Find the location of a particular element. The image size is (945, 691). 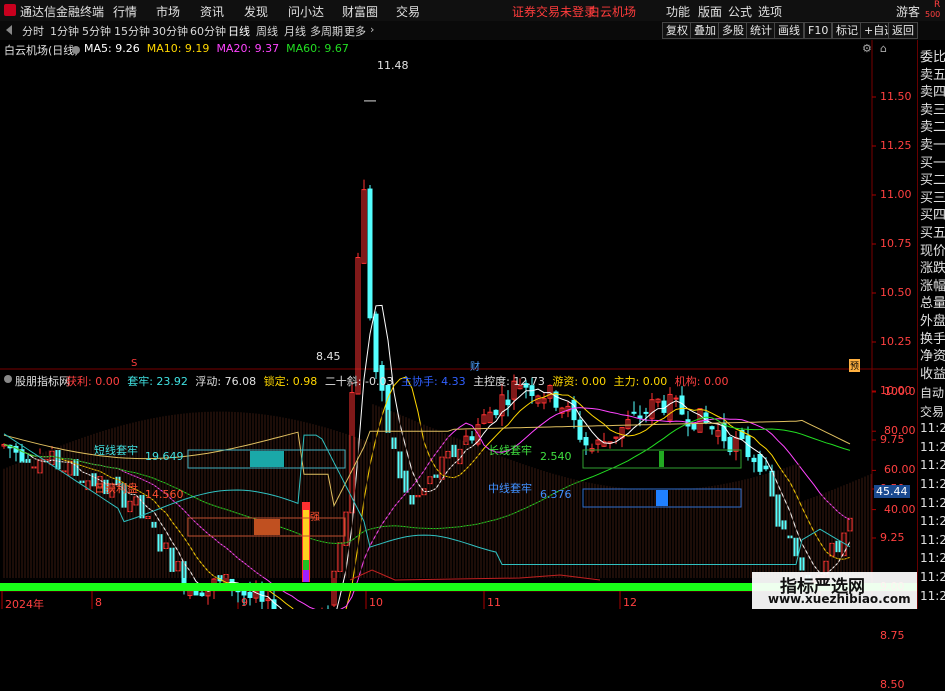

period-1min: 1分钟 is located at coordinates (64, 31).